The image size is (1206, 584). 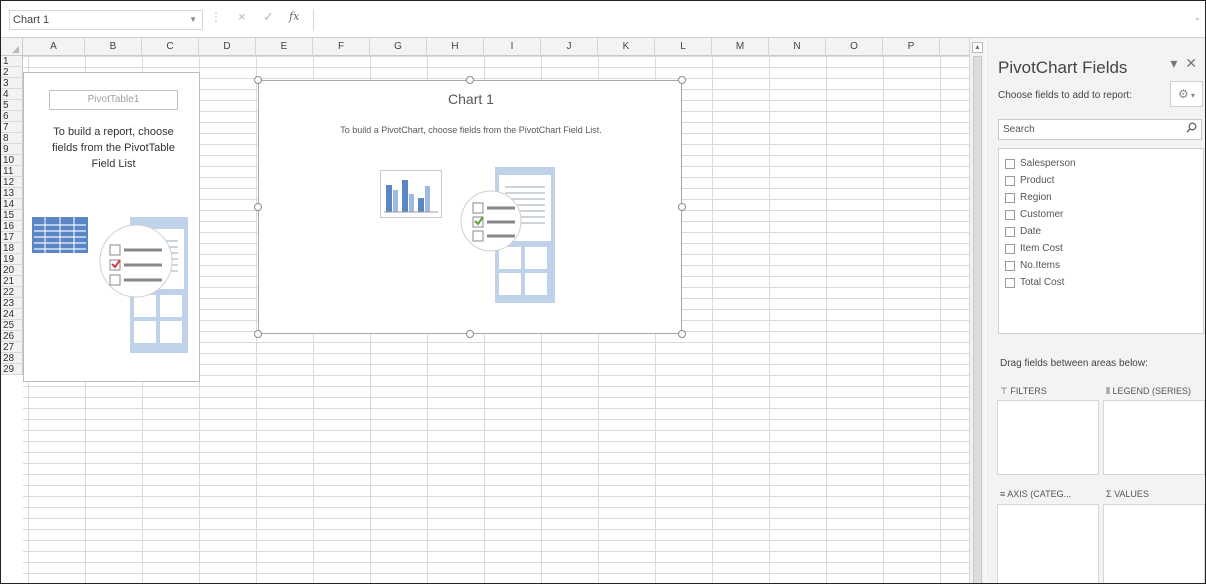 What do you see at coordinates (911, 47) in the screenshot?
I see `column-header: P` at bounding box center [911, 47].